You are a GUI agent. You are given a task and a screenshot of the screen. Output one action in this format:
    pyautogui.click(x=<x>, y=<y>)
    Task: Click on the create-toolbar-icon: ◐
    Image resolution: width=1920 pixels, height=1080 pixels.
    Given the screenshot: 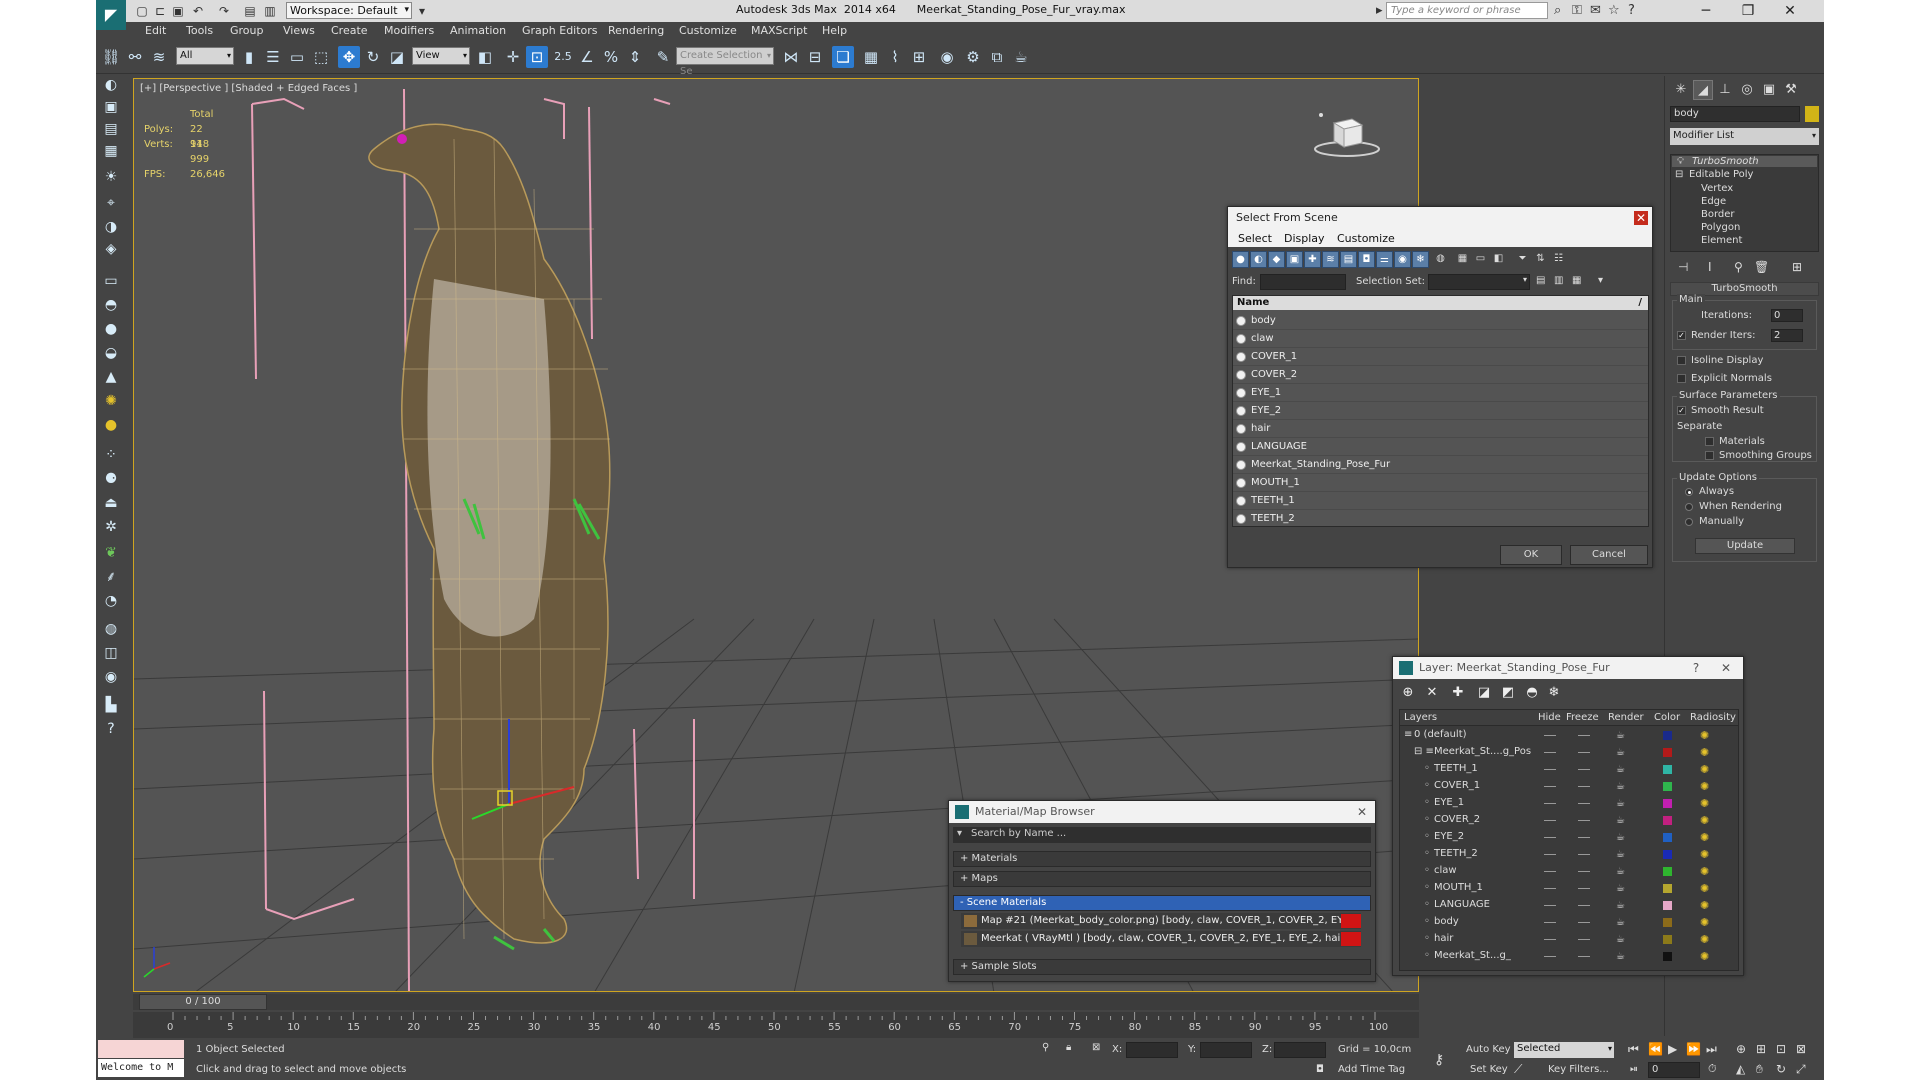 What is the action you would take?
    pyautogui.click(x=111, y=85)
    